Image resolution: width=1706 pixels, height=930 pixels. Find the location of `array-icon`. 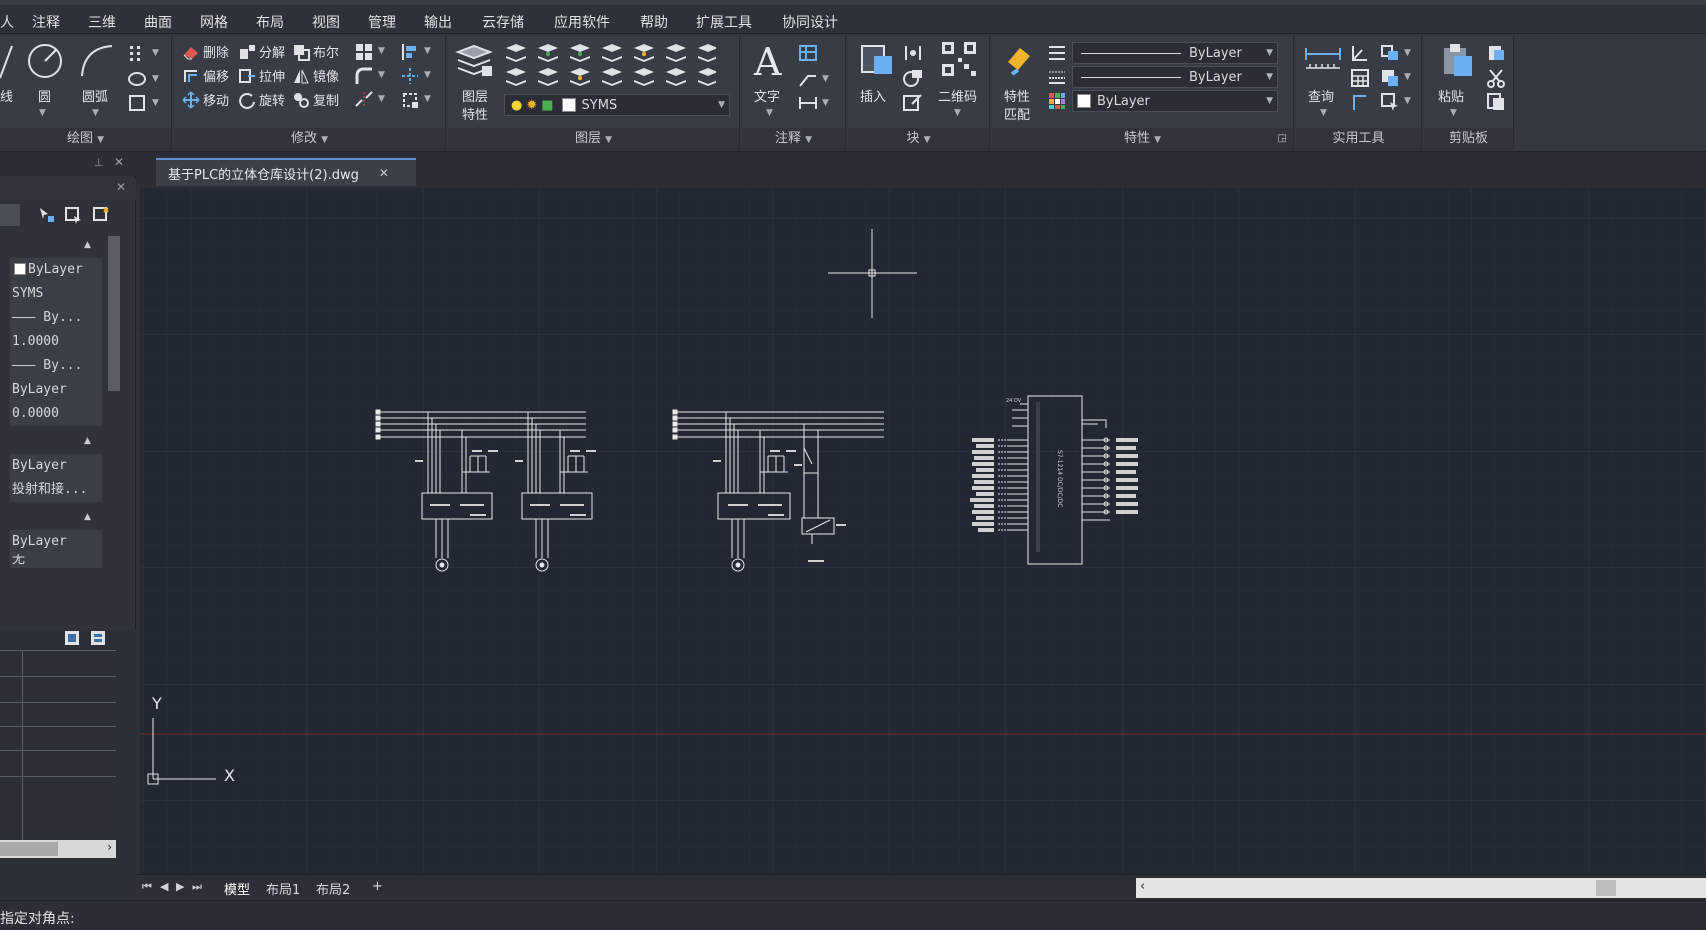

array-icon is located at coordinates (137, 53).